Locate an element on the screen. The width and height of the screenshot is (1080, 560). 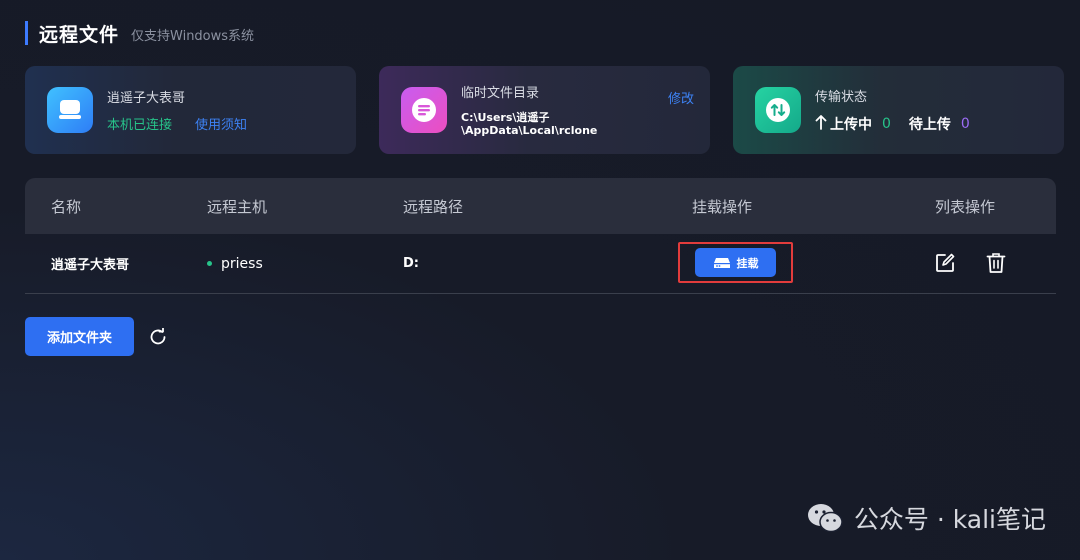
add-folder-button: 添加文件夹 is located at coordinates (79, 336).